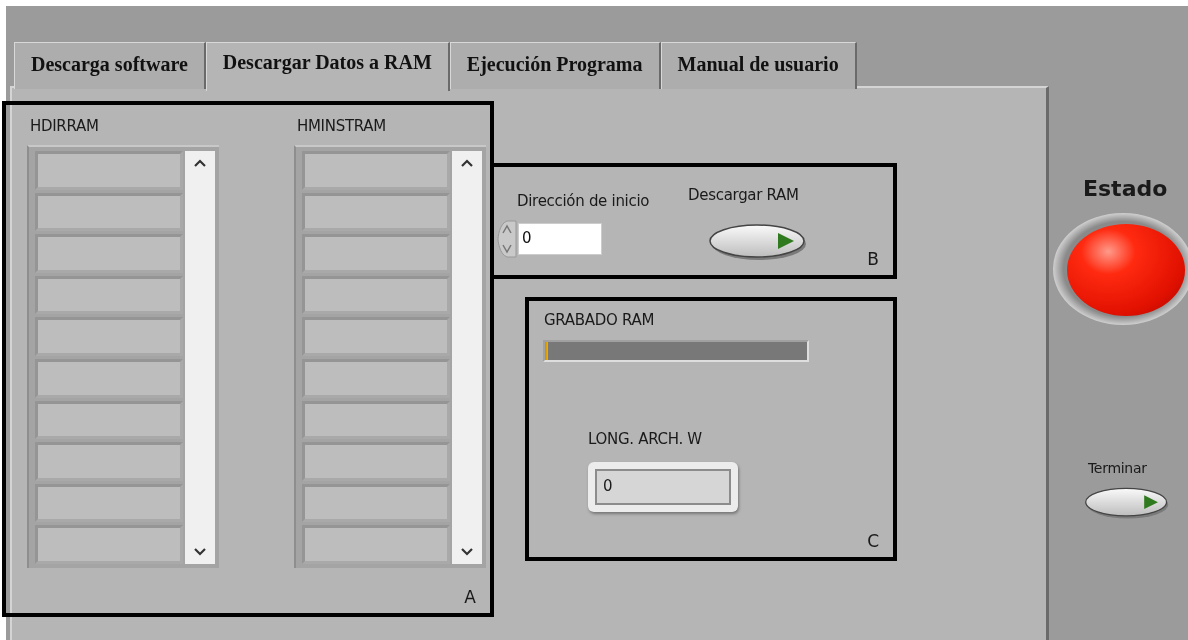  What do you see at coordinates (555, 65) in the screenshot?
I see `tab: Ejecución Programa` at bounding box center [555, 65].